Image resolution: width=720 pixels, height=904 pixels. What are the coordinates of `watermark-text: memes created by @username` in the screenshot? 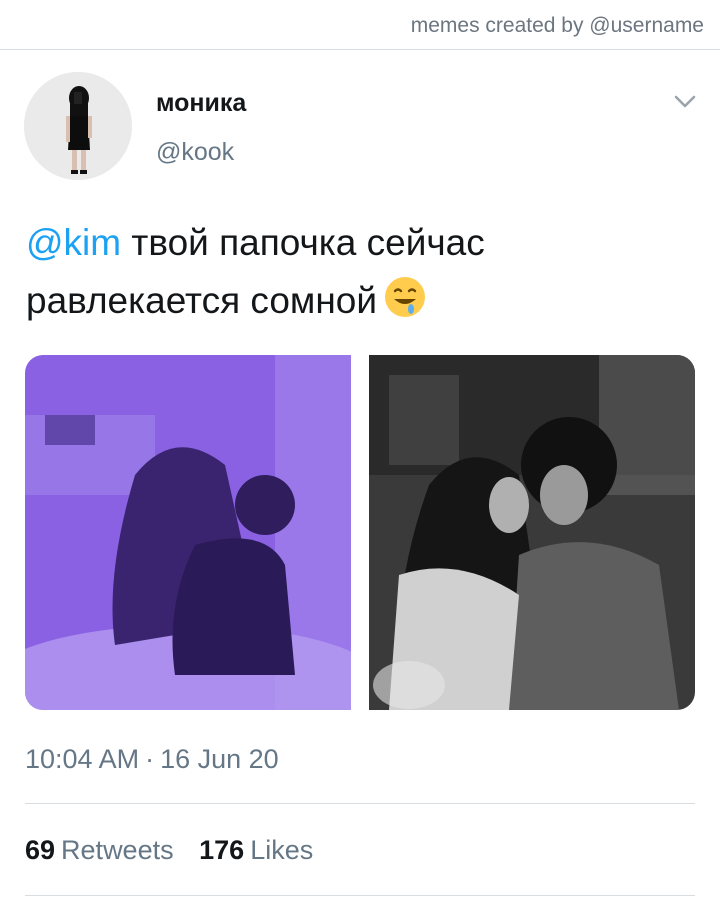 It's located at (557, 25).